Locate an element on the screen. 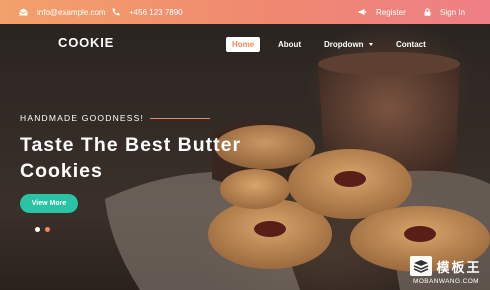 The height and width of the screenshot is (290, 490). watermark-cn: 模板王 is located at coordinates (459, 268).